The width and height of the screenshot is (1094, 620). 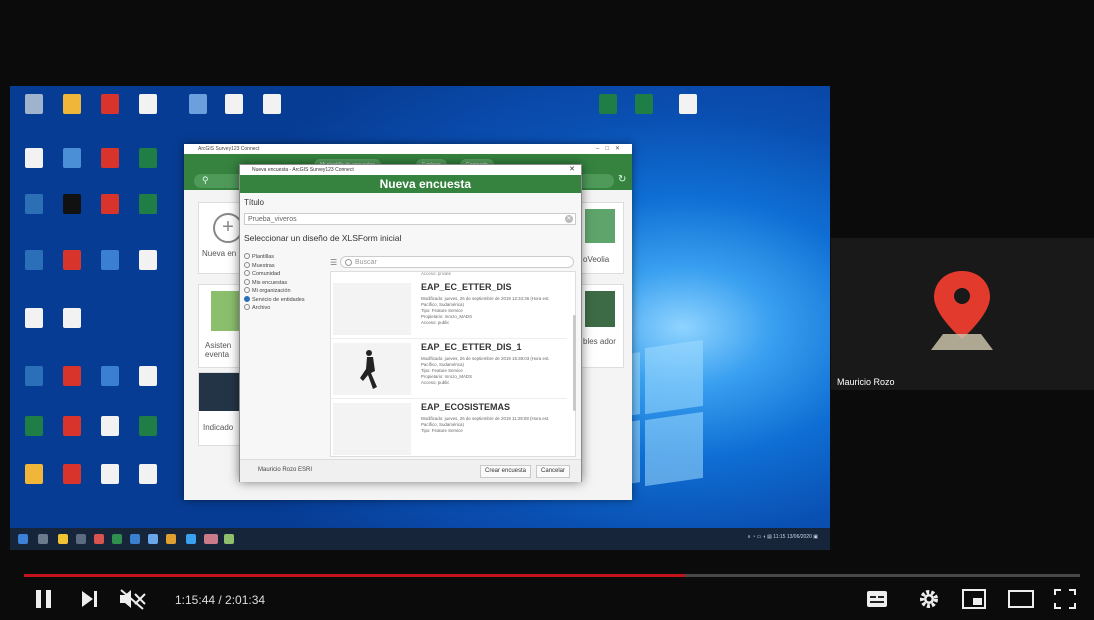 I want to click on excel-icon, so click(x=117, y=539).